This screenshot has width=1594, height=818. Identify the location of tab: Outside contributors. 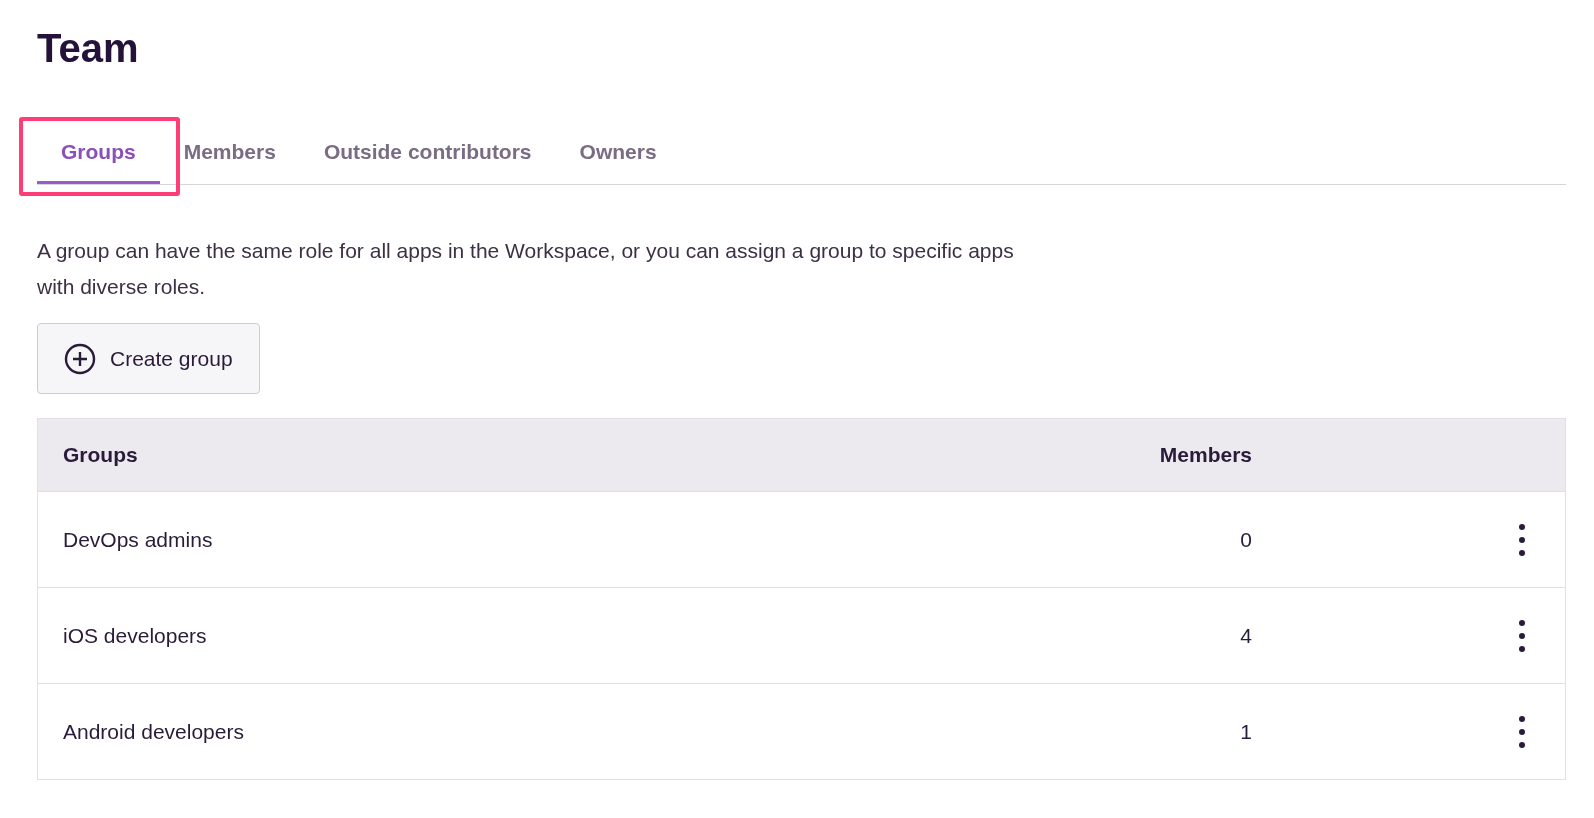
(427, 153).